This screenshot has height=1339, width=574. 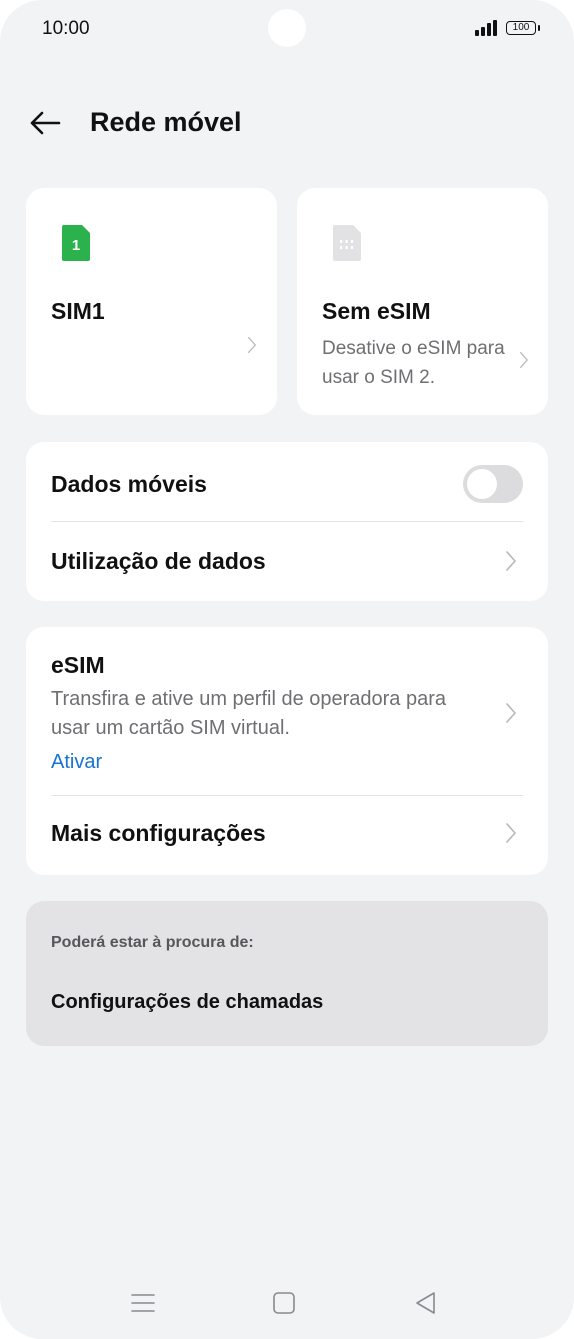 What do you see at coordinates (129, 484) in the screenshot?
I see `mobile-data-label: Dados móveis` at bounding box center [129, 484].